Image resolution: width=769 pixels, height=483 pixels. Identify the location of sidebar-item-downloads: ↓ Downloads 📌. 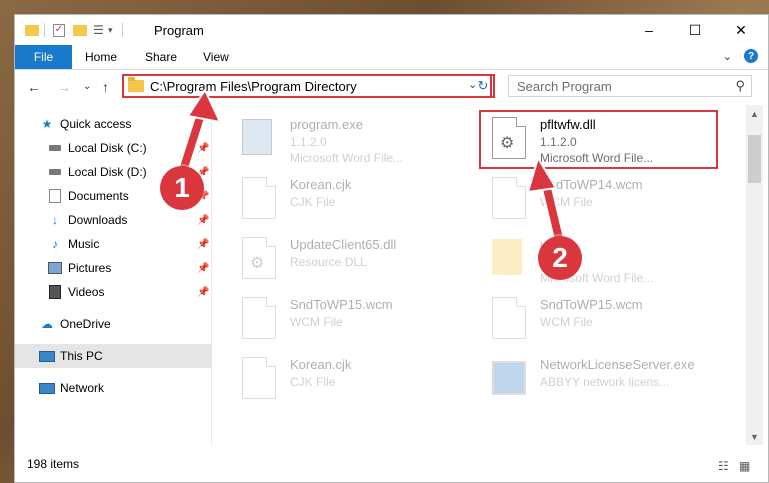
(113, 220).